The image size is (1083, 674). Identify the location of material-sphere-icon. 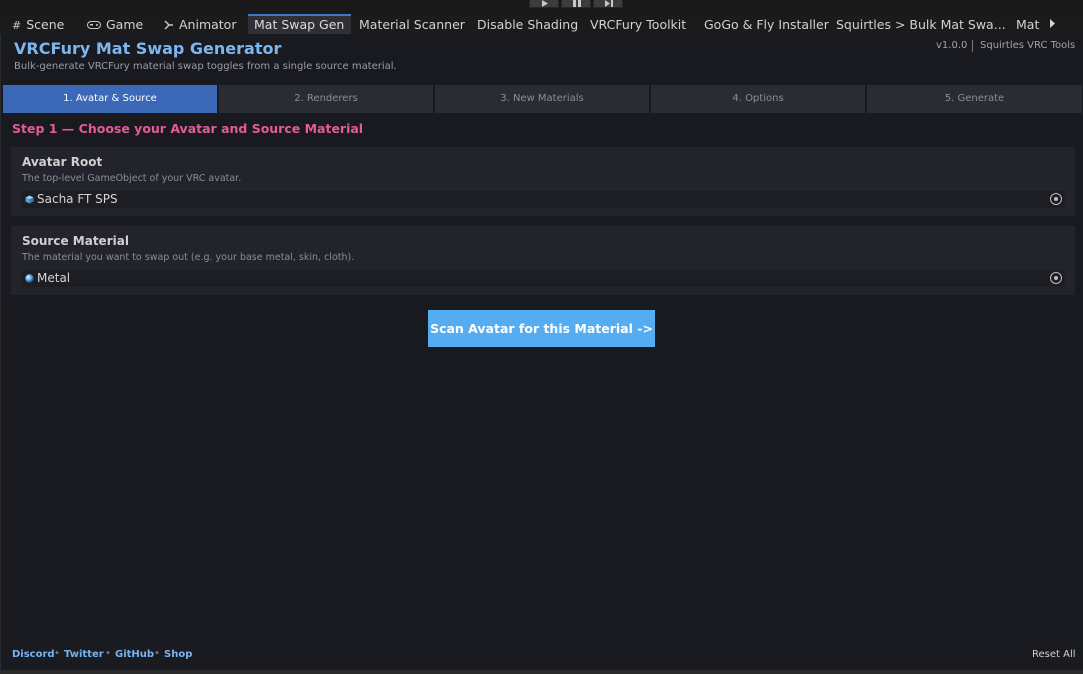
(29, 278).